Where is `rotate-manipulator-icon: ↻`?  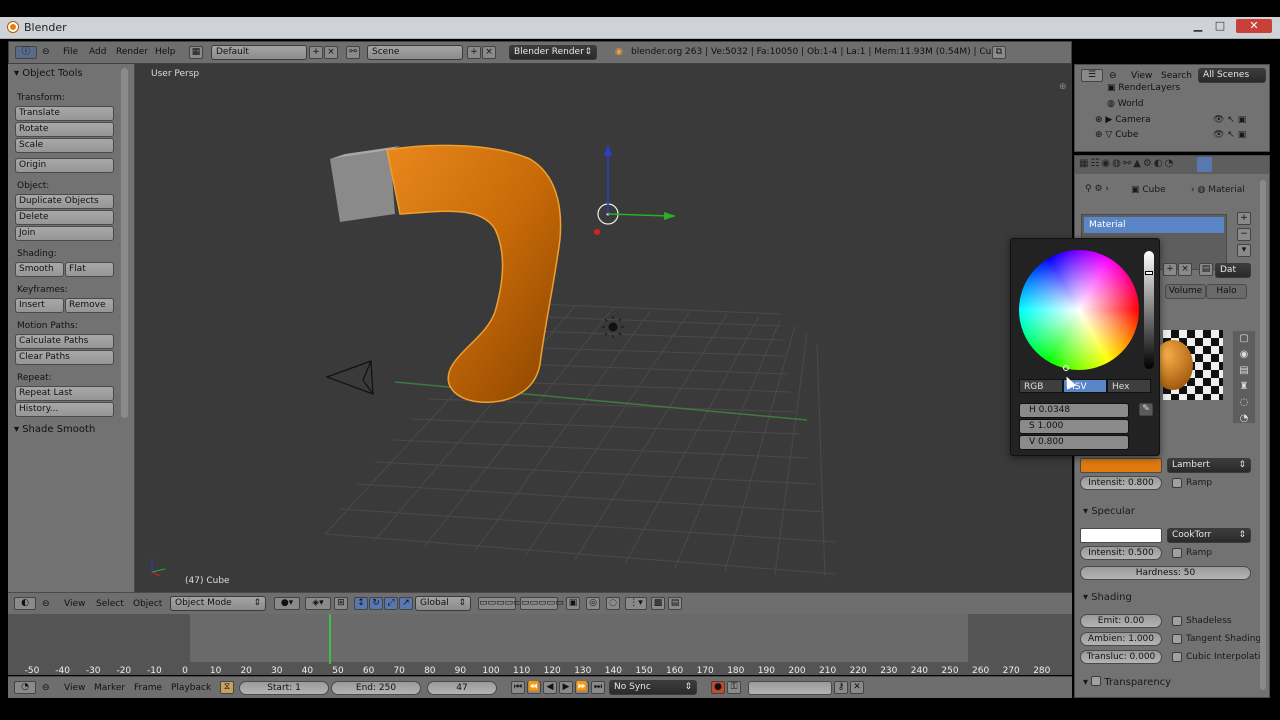 rotate-manipulator-icon: ↻ is located at coordinates (376, 603).